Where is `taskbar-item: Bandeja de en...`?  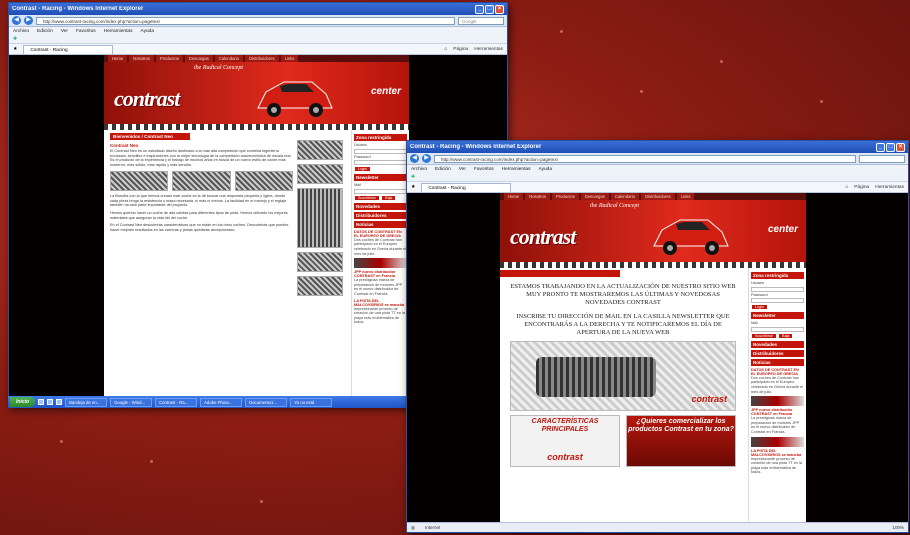 taskbar-item: Bandeja de en... is located at coordinates (86, 402).